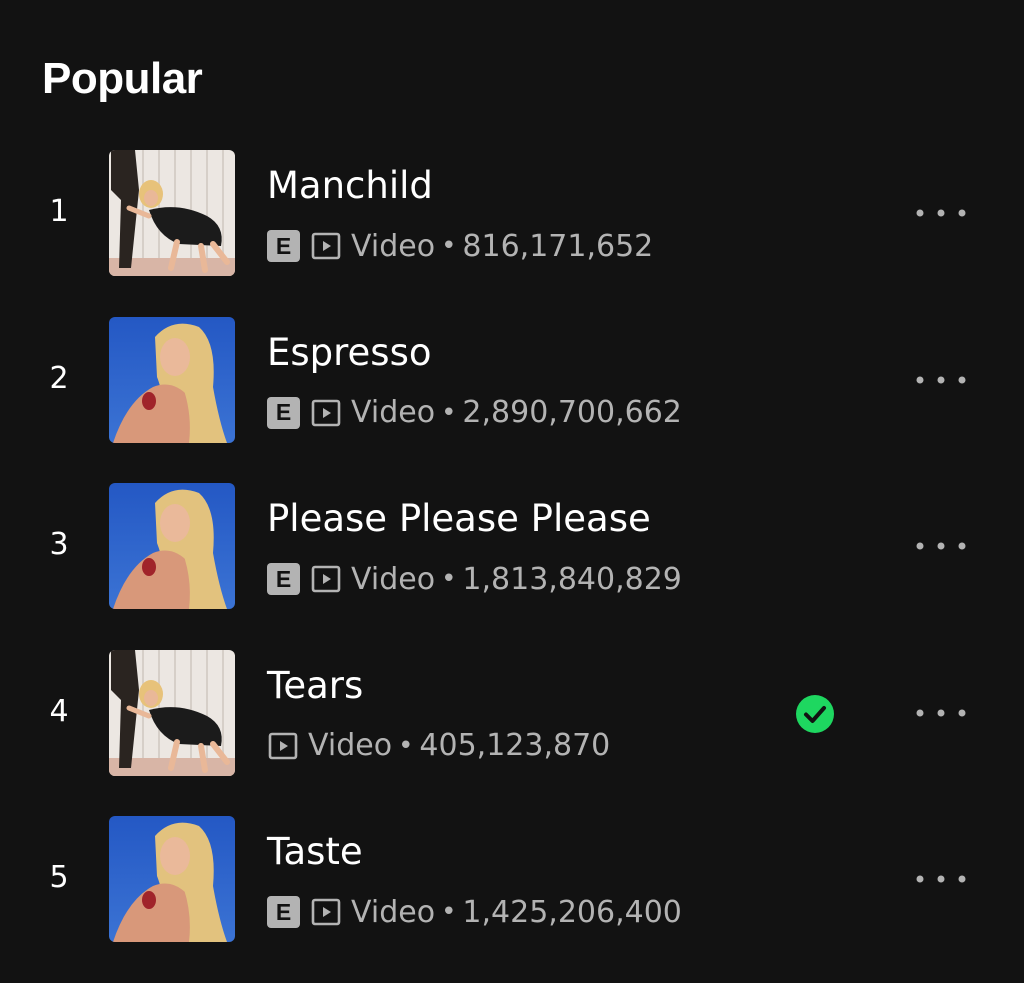 Image resolution: width=1024 pixels, height=983 pixels. What do you see at coordinates (315, 686) in the screenshot?
I see `track-title: Tears` at bounding box center [315, 686].